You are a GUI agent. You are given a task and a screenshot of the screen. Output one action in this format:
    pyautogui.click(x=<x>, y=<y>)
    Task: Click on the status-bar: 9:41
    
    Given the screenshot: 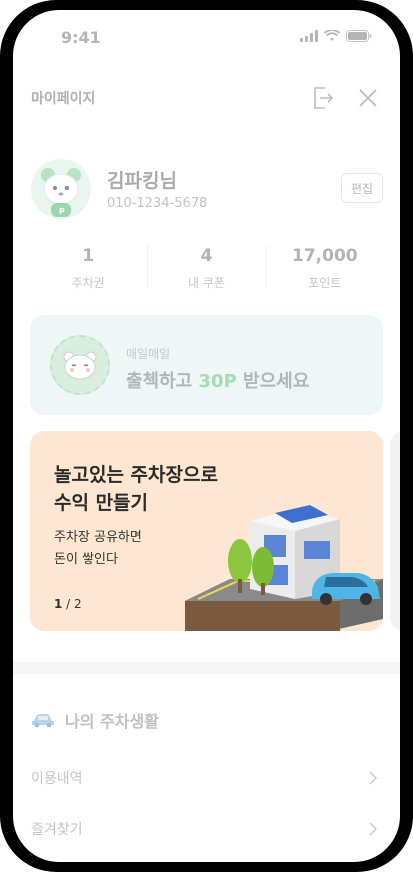 What is the action you would take?
    pyautogui.click(x=206, y=39)
    